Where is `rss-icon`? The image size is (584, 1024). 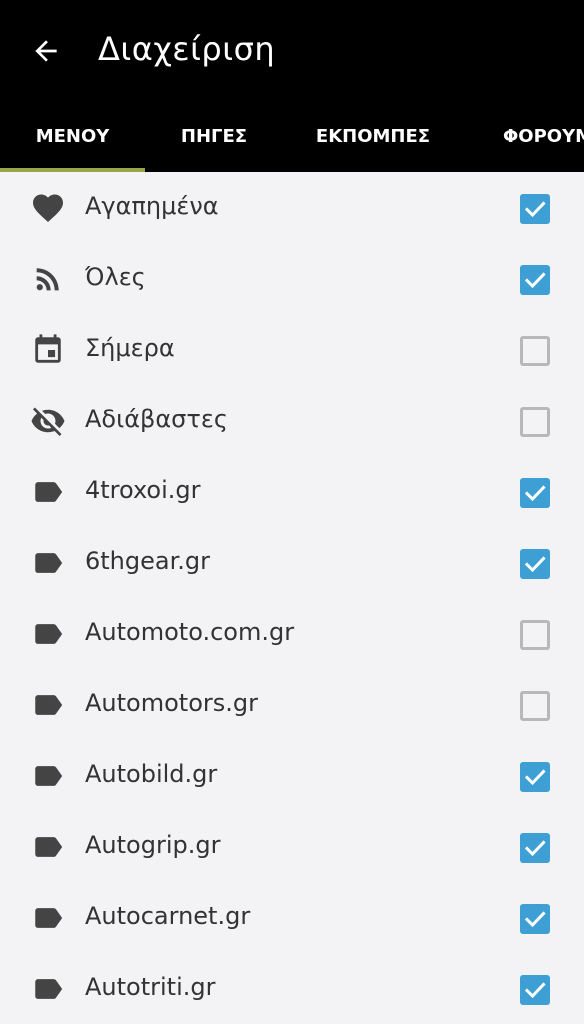 rss-icon is located at coordinates (48, 279).